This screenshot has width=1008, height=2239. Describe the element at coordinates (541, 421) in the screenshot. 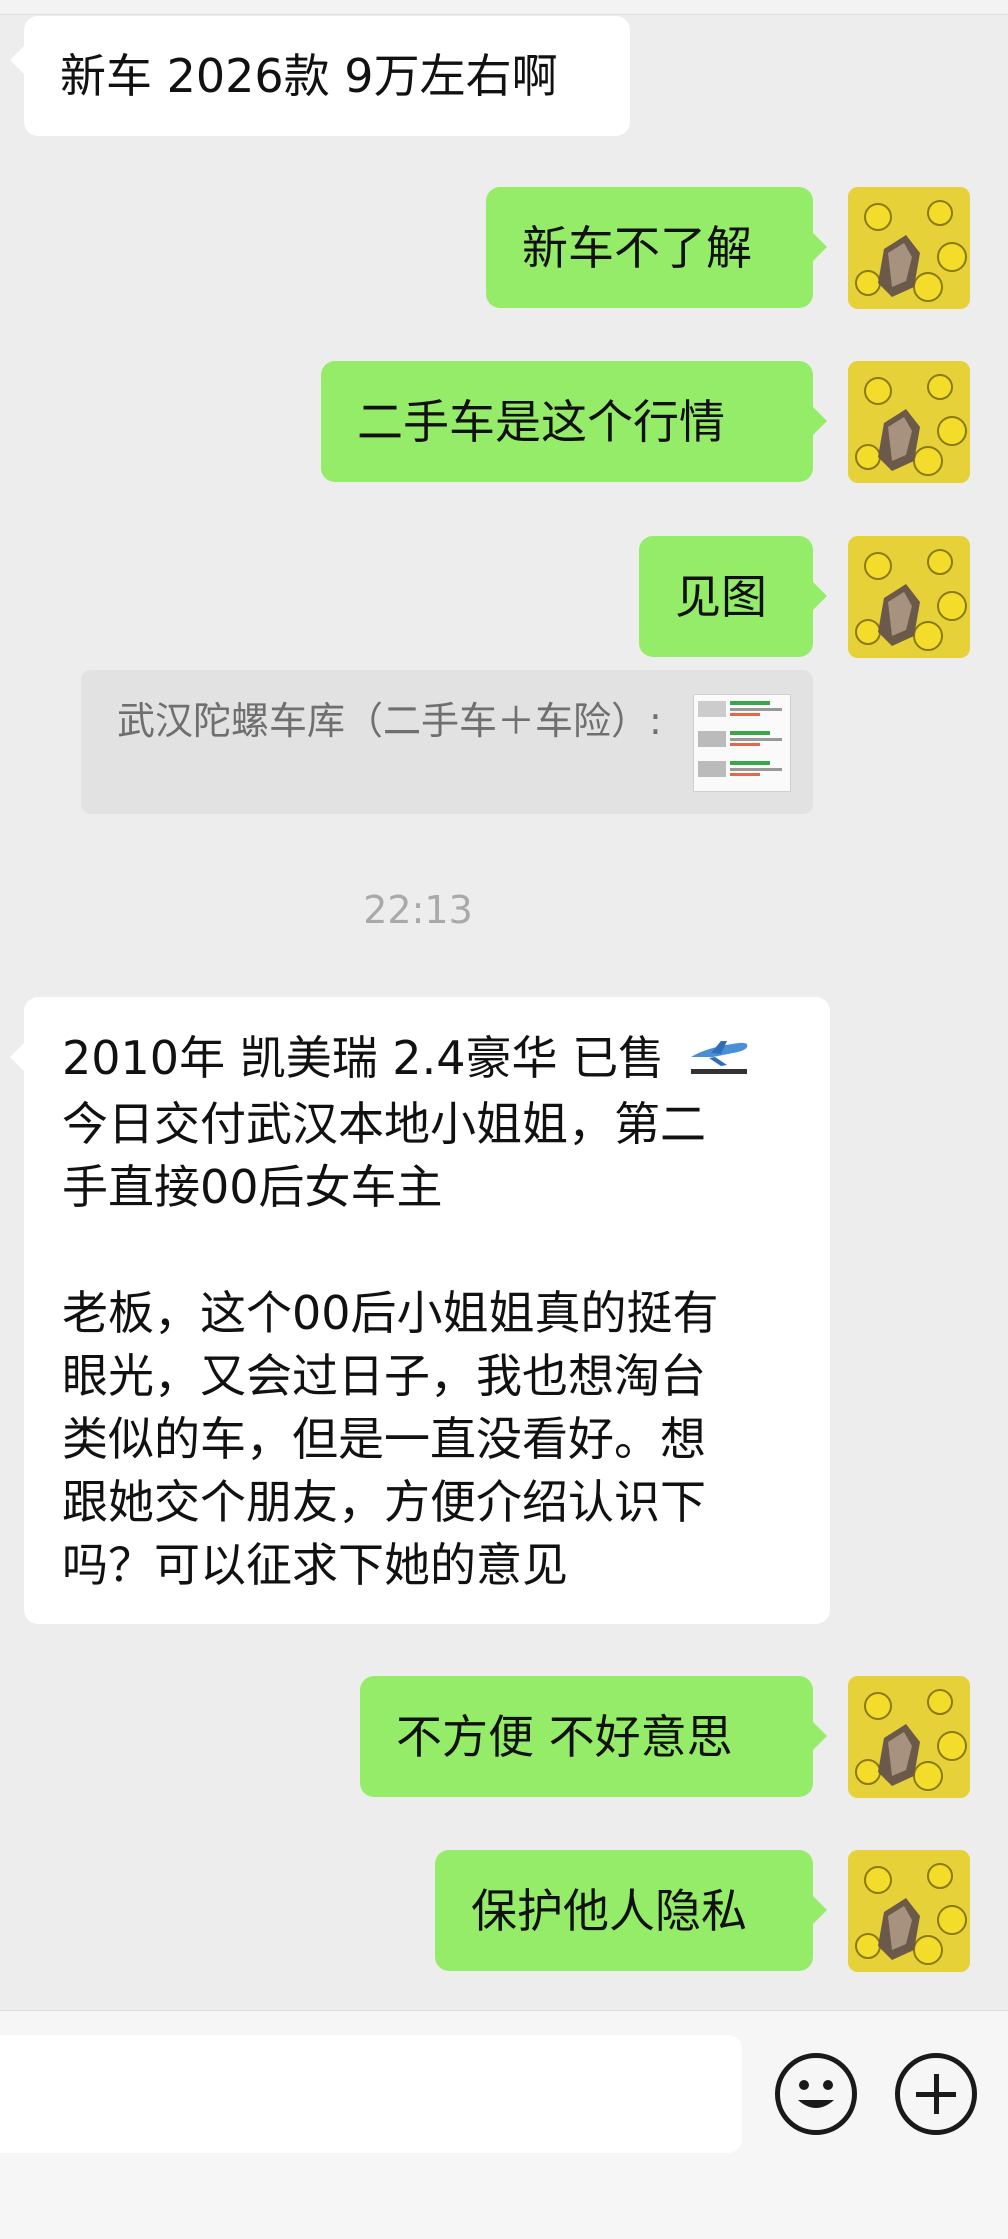

I see `message-text: 二手车是这个行情` at that location.